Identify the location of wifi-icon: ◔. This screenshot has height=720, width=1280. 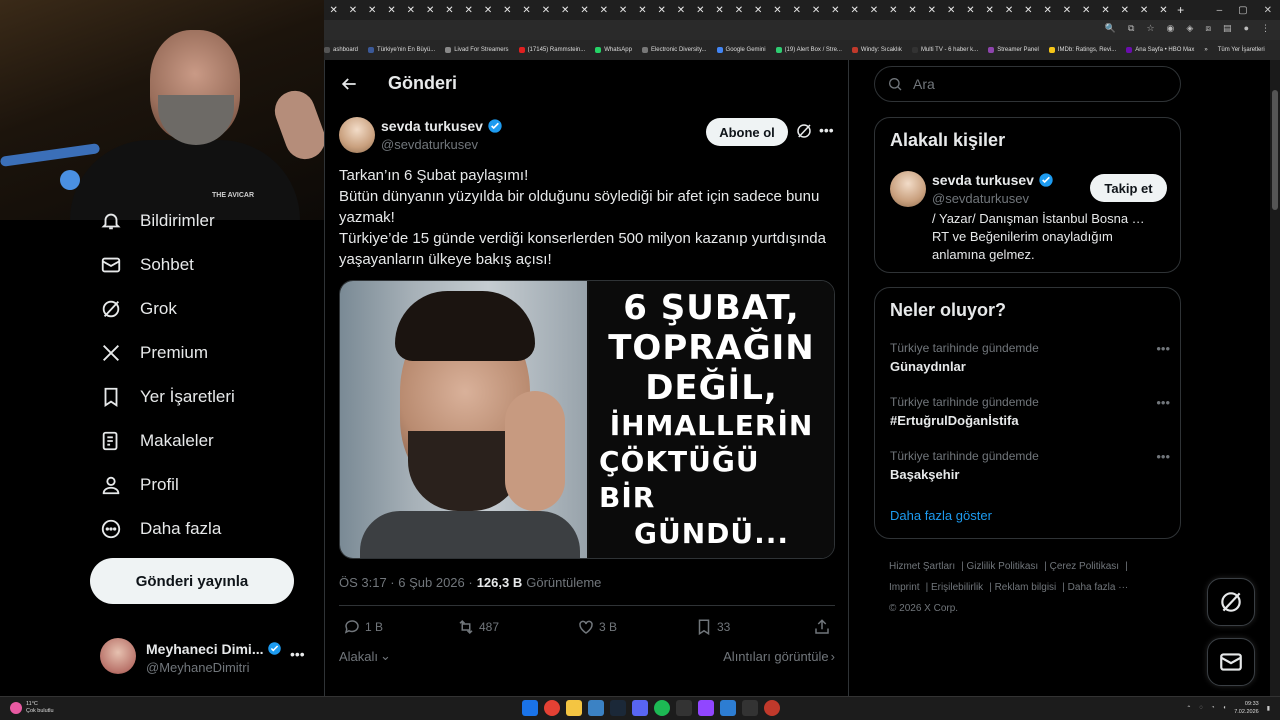
(1213, 708).